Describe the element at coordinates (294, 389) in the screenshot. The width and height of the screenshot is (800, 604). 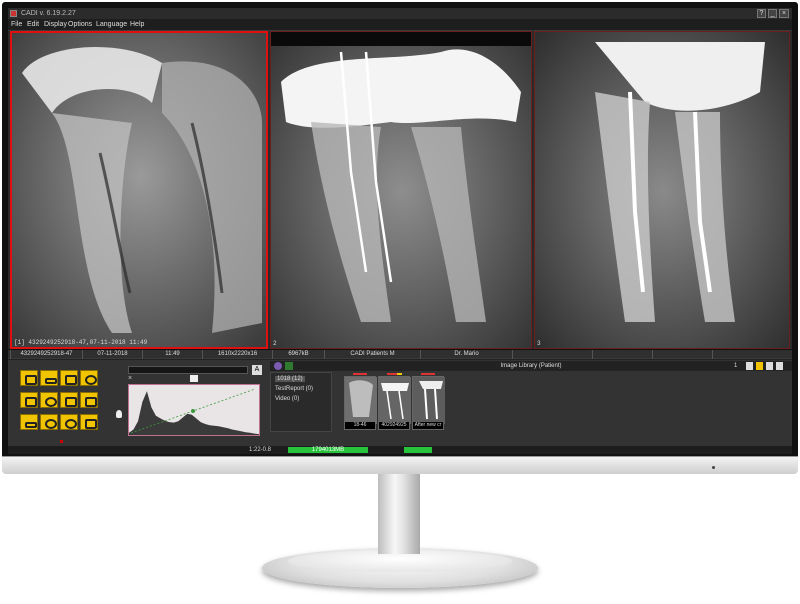
I see `tree-item-testreport: TestReport (0)` at that location.